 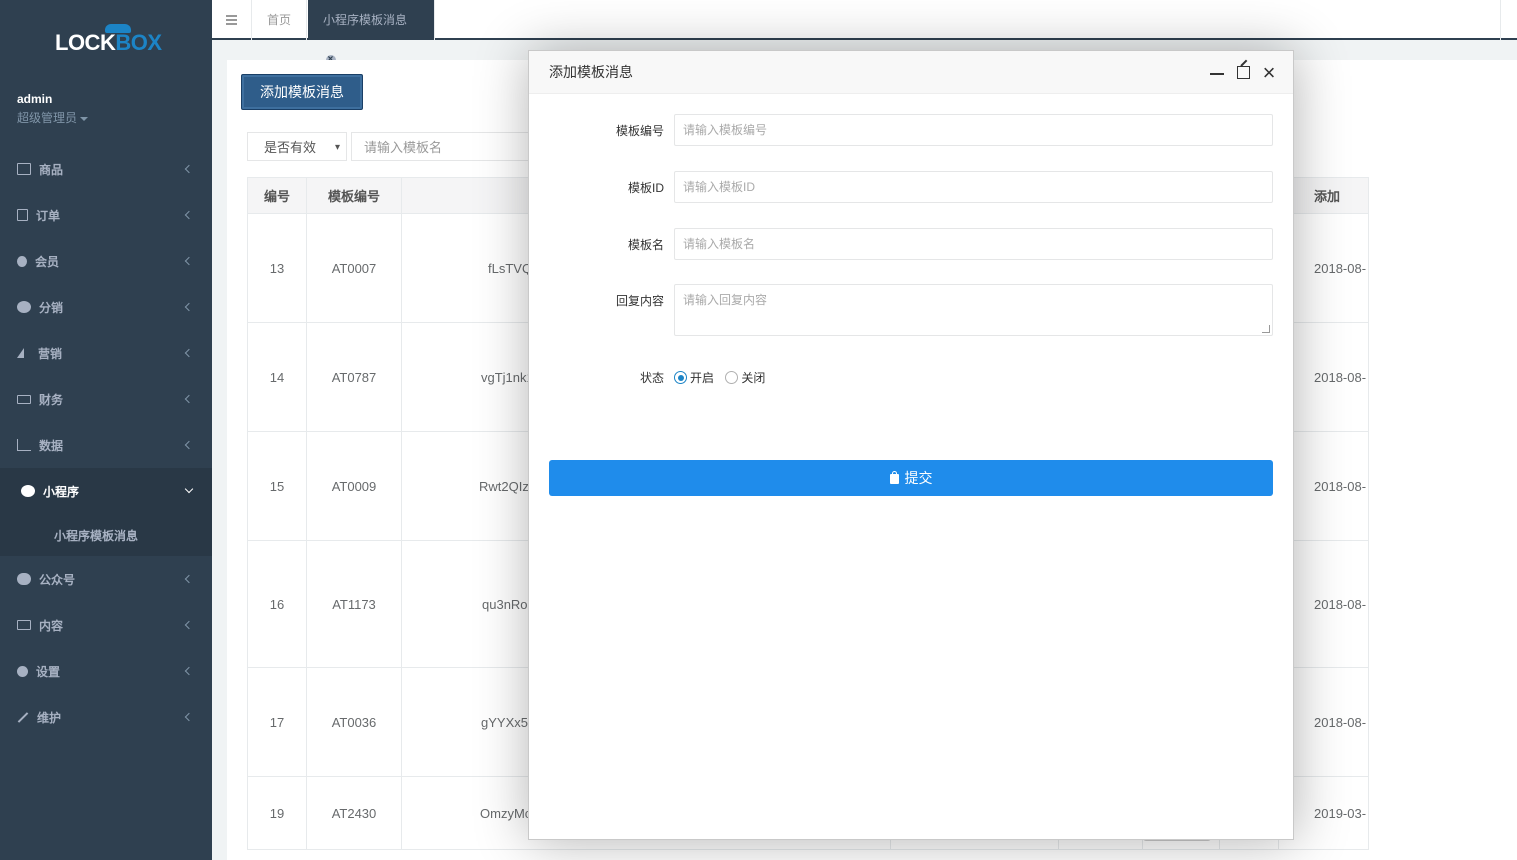 I want to click on template-code-label: 模板编号, so click(x=639, y=131).